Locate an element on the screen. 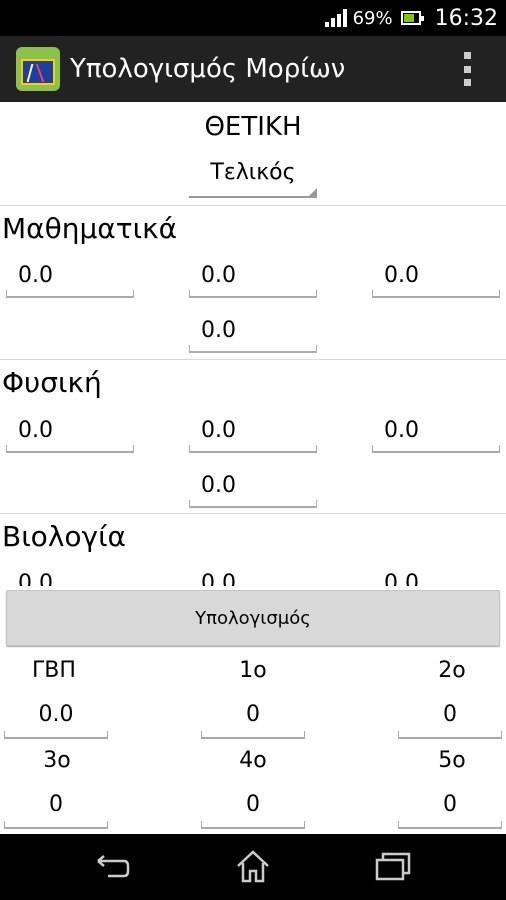 This screenshot has width=506, height=900. result-label-3: 3ο is located at coordinates (57, 760).